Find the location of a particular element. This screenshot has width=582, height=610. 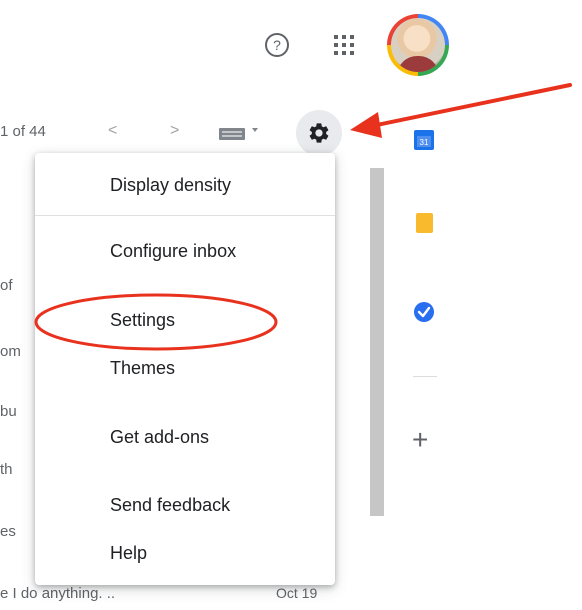

menu-item-get-add-ons: Get add-ons is located at coordinates (159, 437).